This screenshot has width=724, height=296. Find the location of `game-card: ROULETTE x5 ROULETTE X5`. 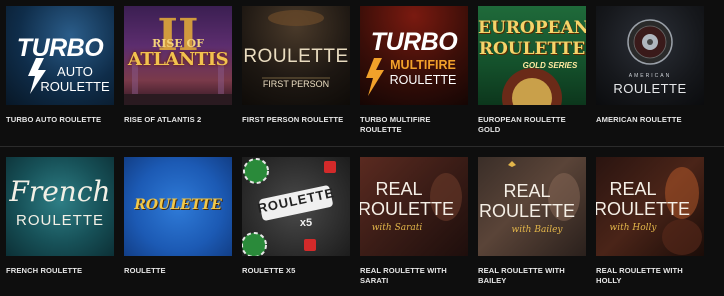

game-card: ROULETTE x5 ROULETTE X5 is located at coordinates (296, 221).